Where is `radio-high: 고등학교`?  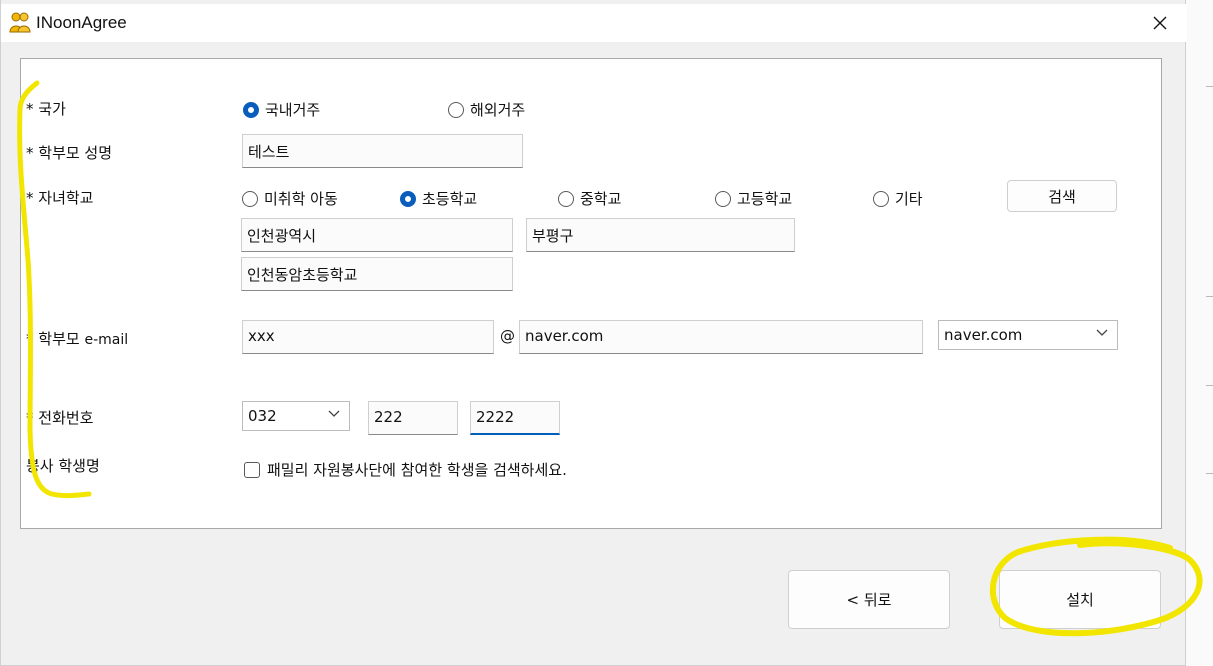 radio-high: 고등학교 is located at coordinates (753, 198).